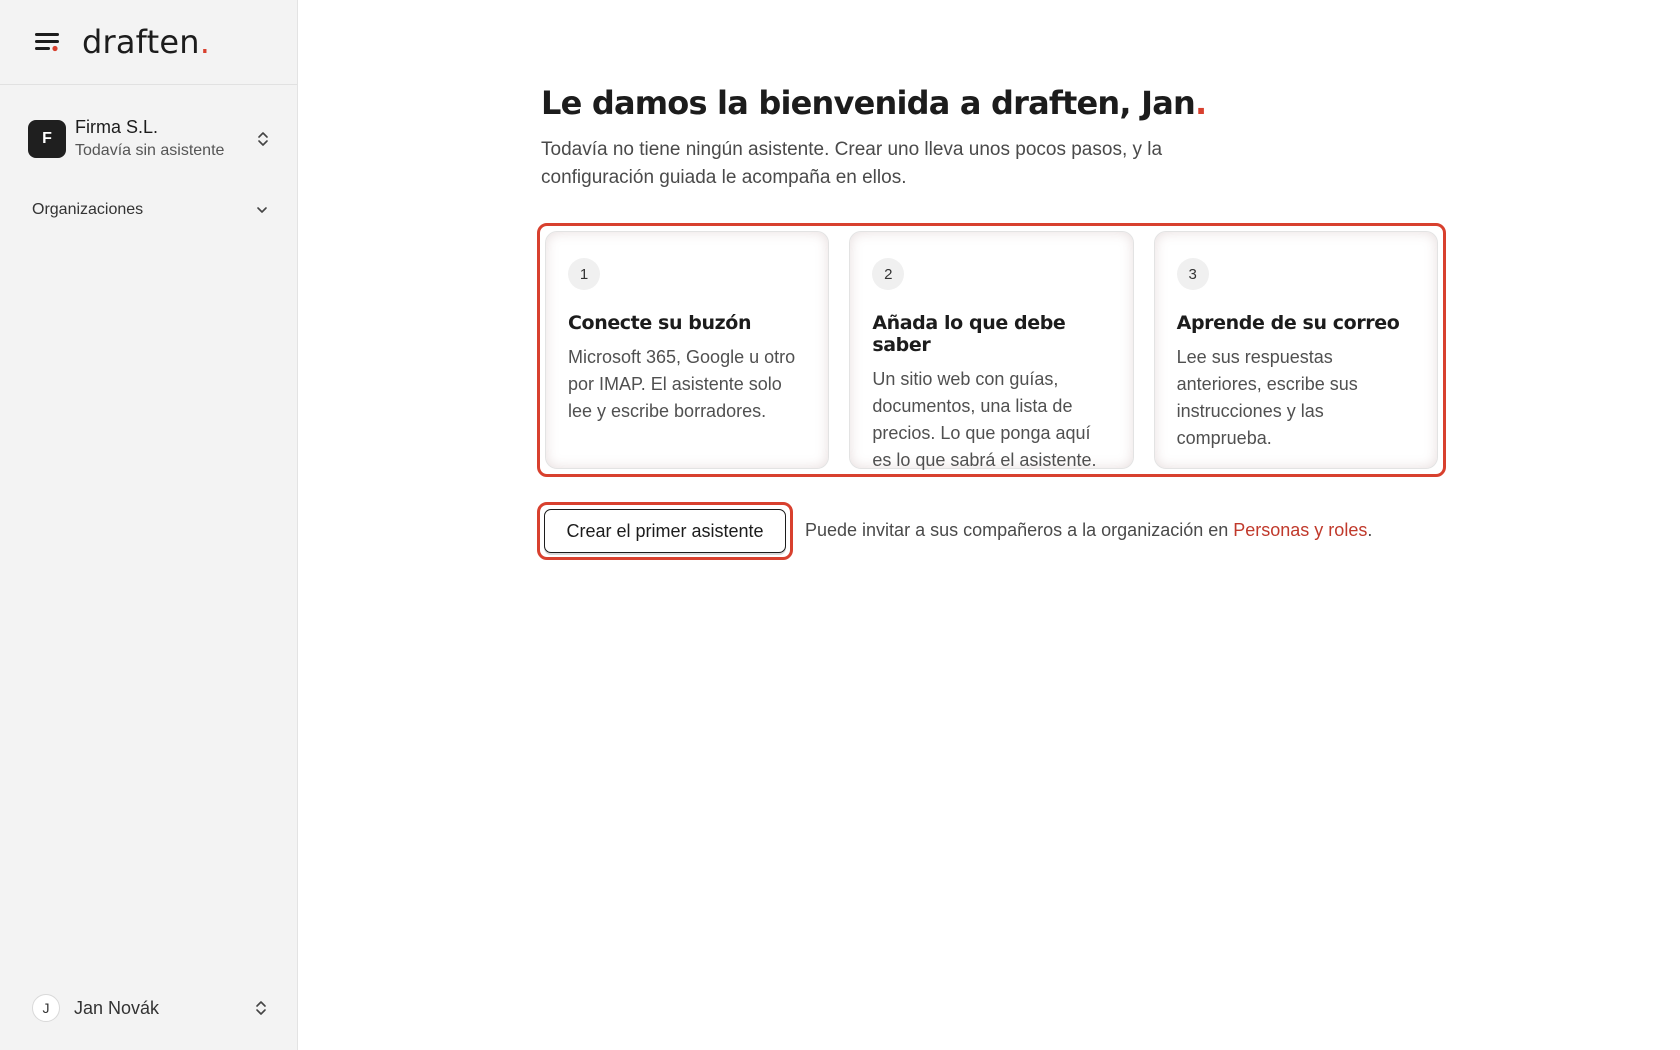  I want to click on organizations-toggle: Organizaciones, so click(151, 210).